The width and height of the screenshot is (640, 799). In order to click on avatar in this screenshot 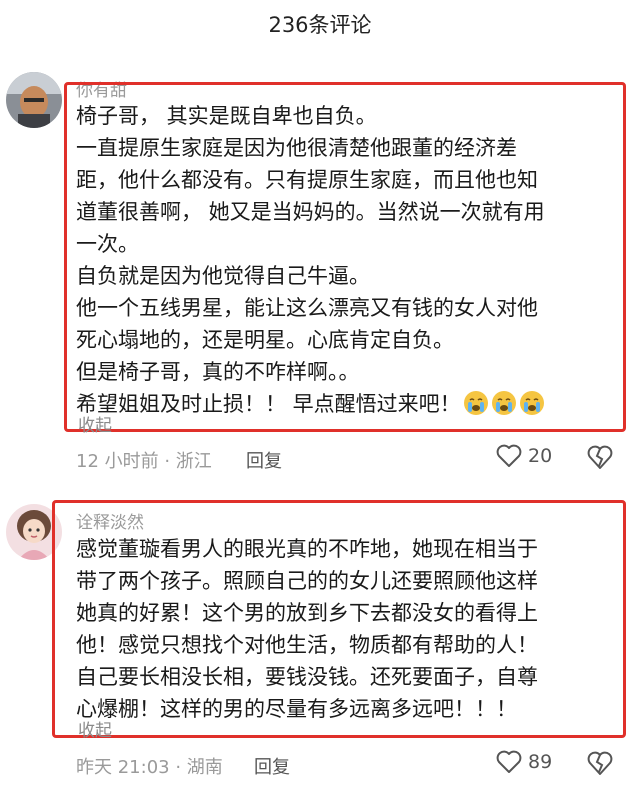, I will do `click(34, 100)`.